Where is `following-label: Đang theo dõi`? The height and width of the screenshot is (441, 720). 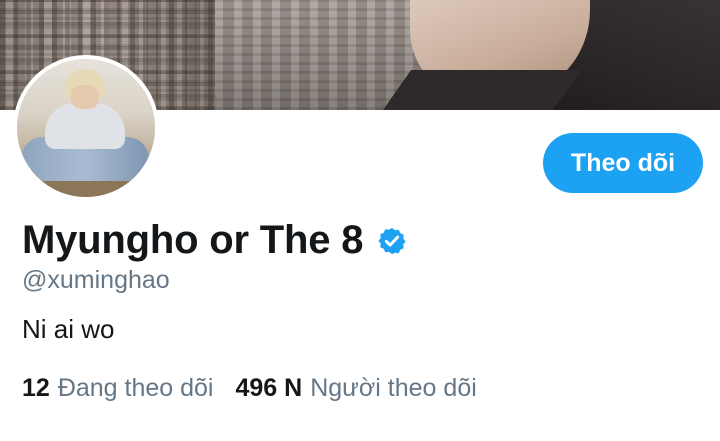 following-label: Đang theo dõi is located at coordinates (135, 388).